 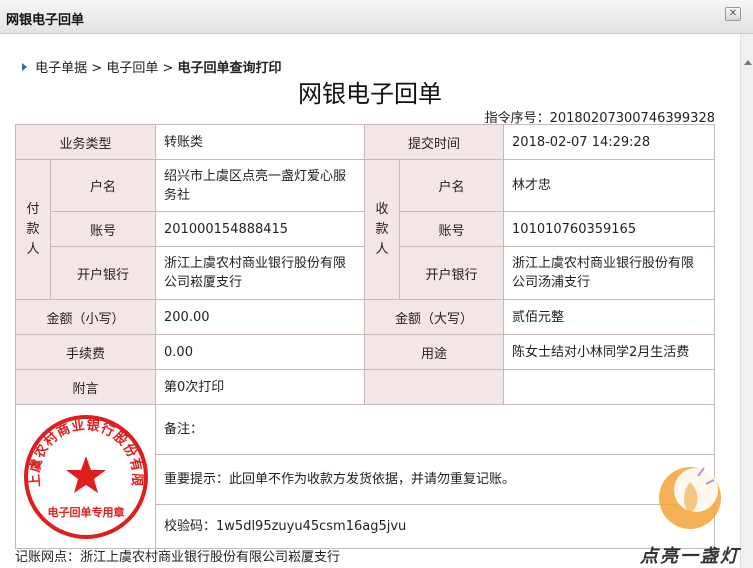 What do you see at coordinates (260, 185) in the screenshot?
I see `payer-name-value: 绍兴市上虞区点亮一盏灯爱心服务社` at bounding box center [260, 185].